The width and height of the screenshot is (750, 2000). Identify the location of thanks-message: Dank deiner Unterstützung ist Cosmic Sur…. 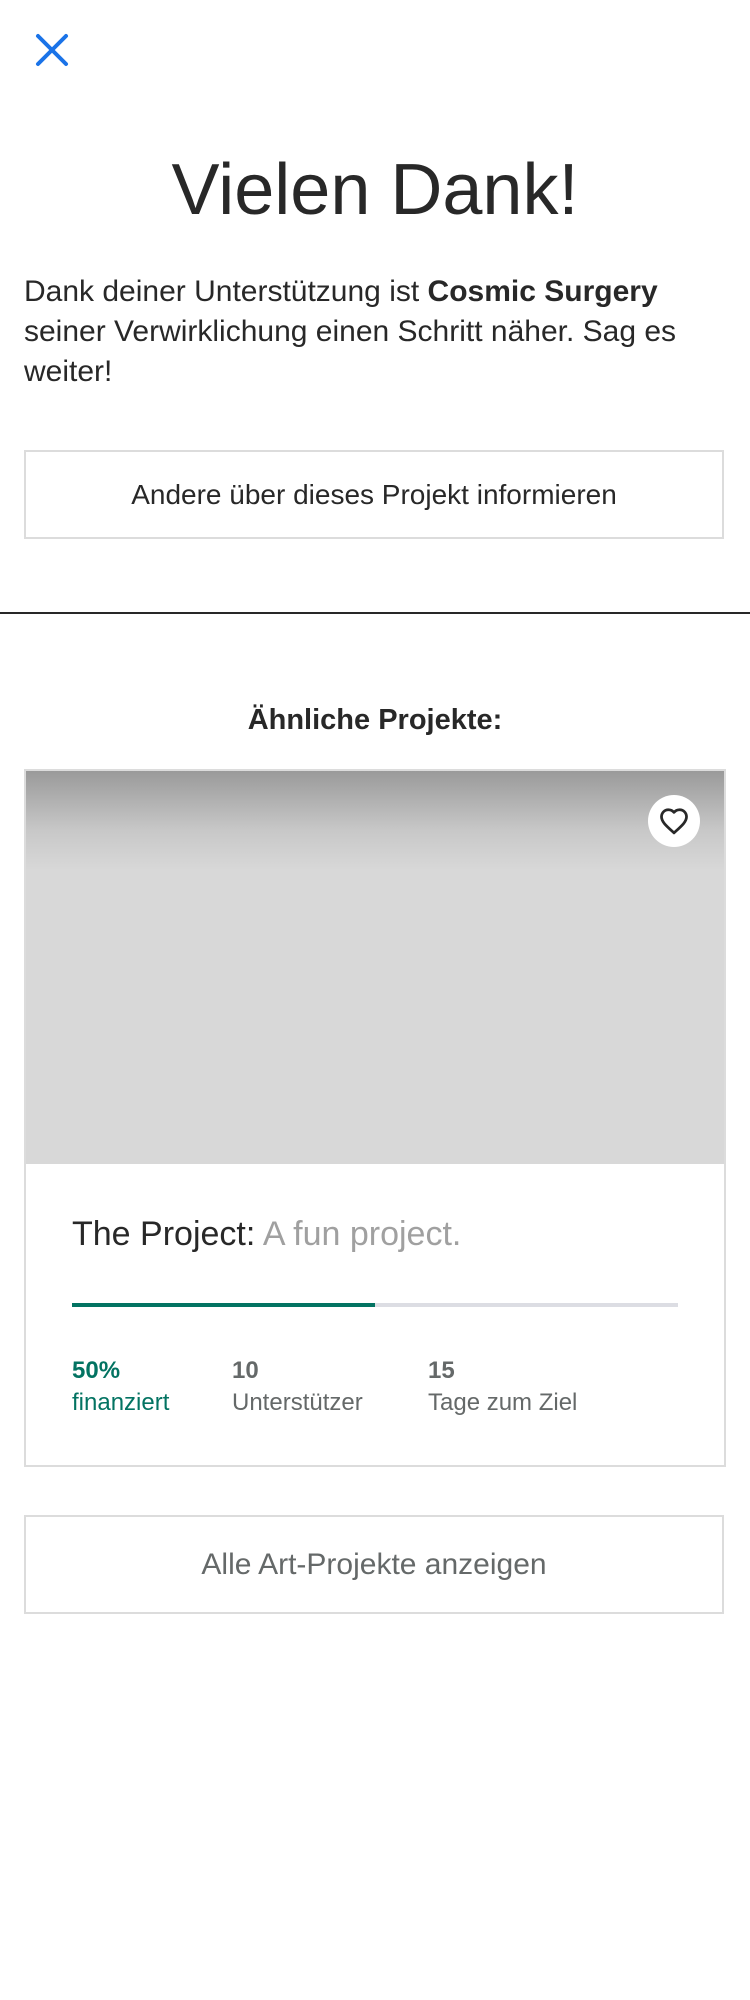
(374, 332).